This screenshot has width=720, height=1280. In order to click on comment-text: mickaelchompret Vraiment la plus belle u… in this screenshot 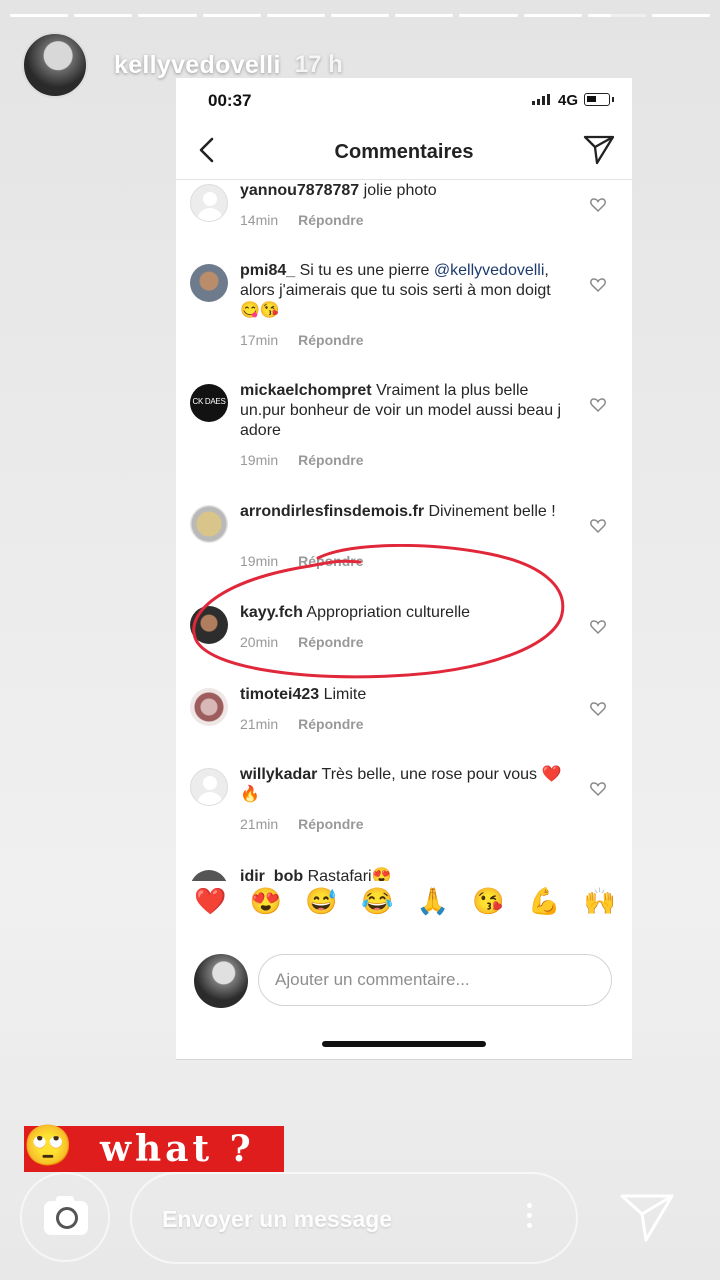, I will do `click(405, 411)`.